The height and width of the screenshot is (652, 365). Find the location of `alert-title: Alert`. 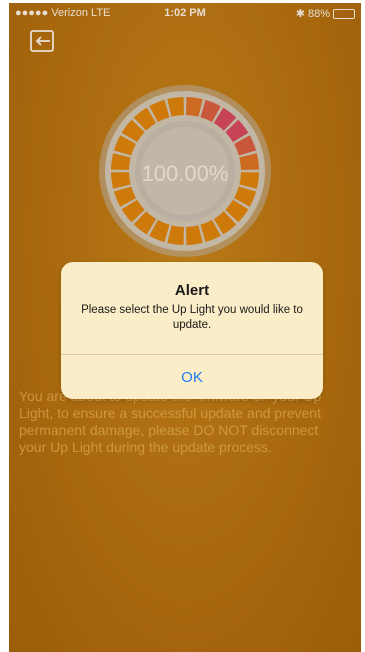

alert-title: Alert is located at coordinates (192, 290).